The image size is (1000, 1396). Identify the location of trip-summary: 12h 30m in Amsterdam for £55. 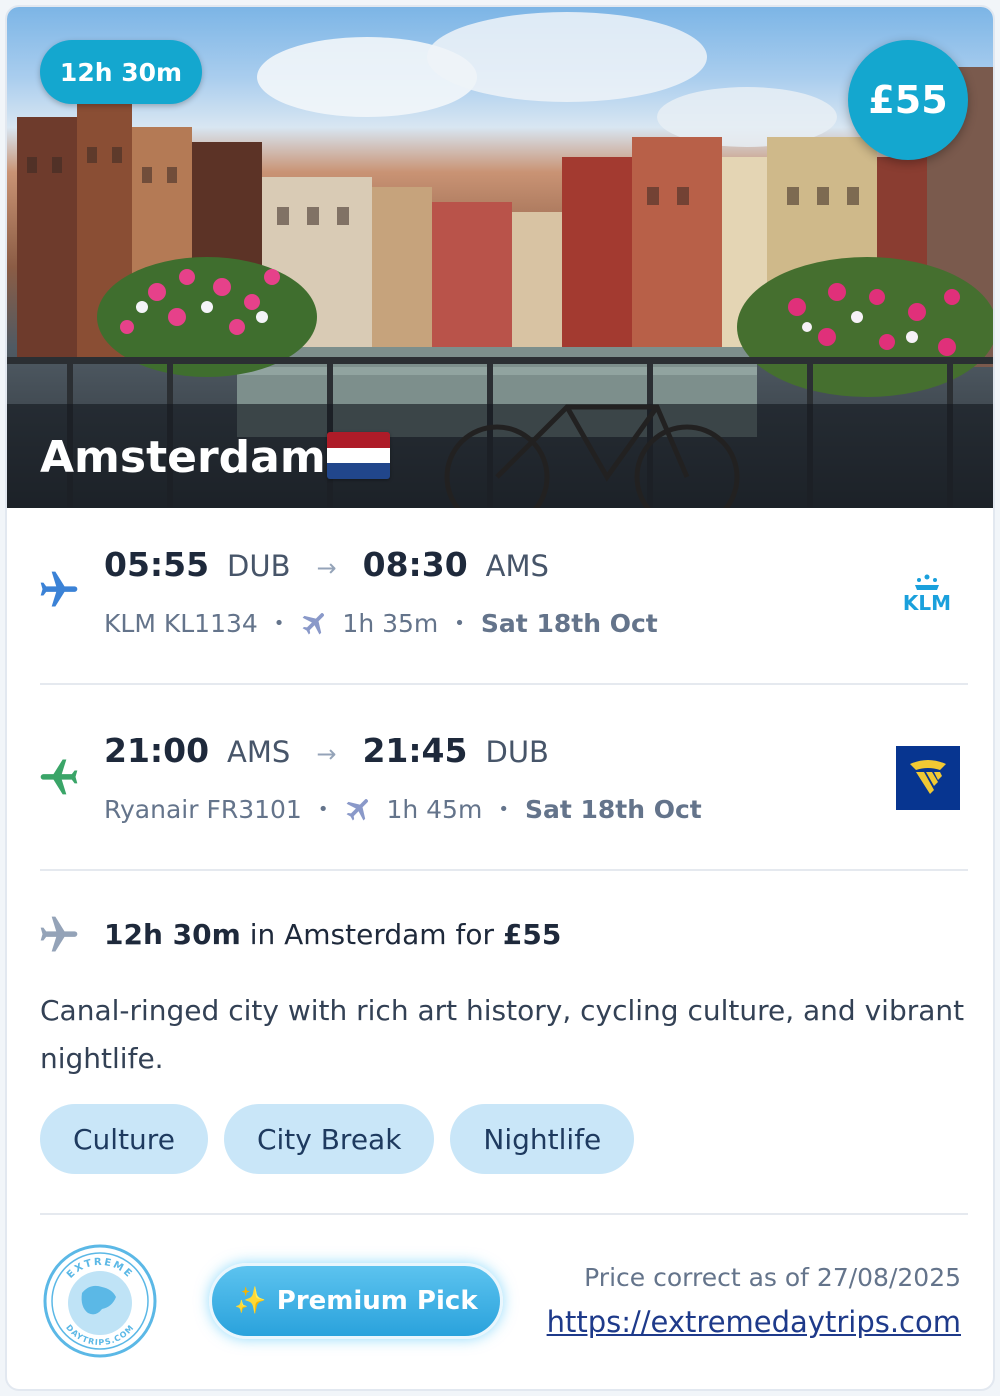
(332, 934).